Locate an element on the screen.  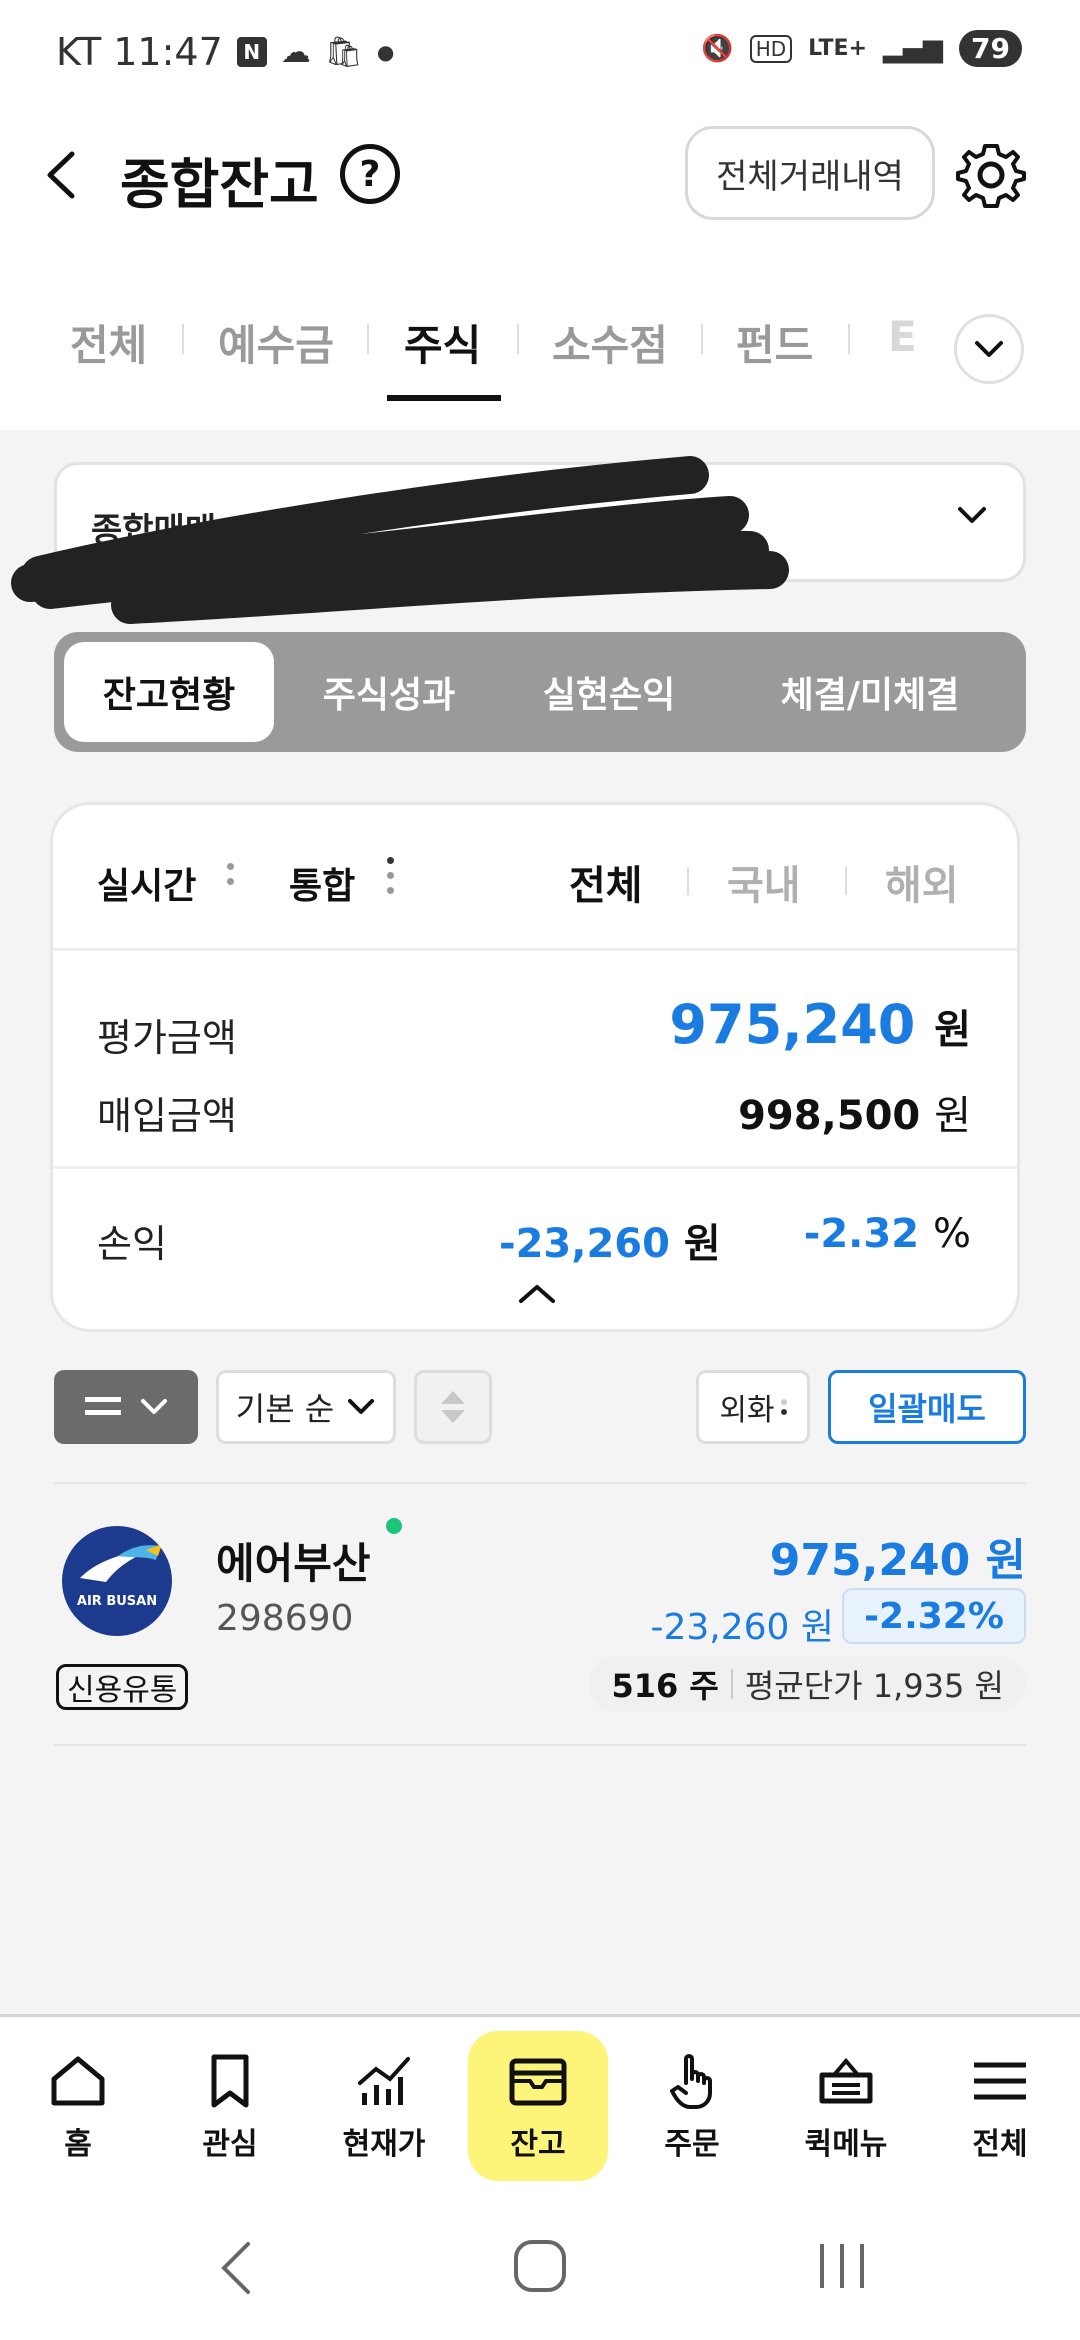
eval-amount-label: 평가금액 is located at coordinates (167, 1038).